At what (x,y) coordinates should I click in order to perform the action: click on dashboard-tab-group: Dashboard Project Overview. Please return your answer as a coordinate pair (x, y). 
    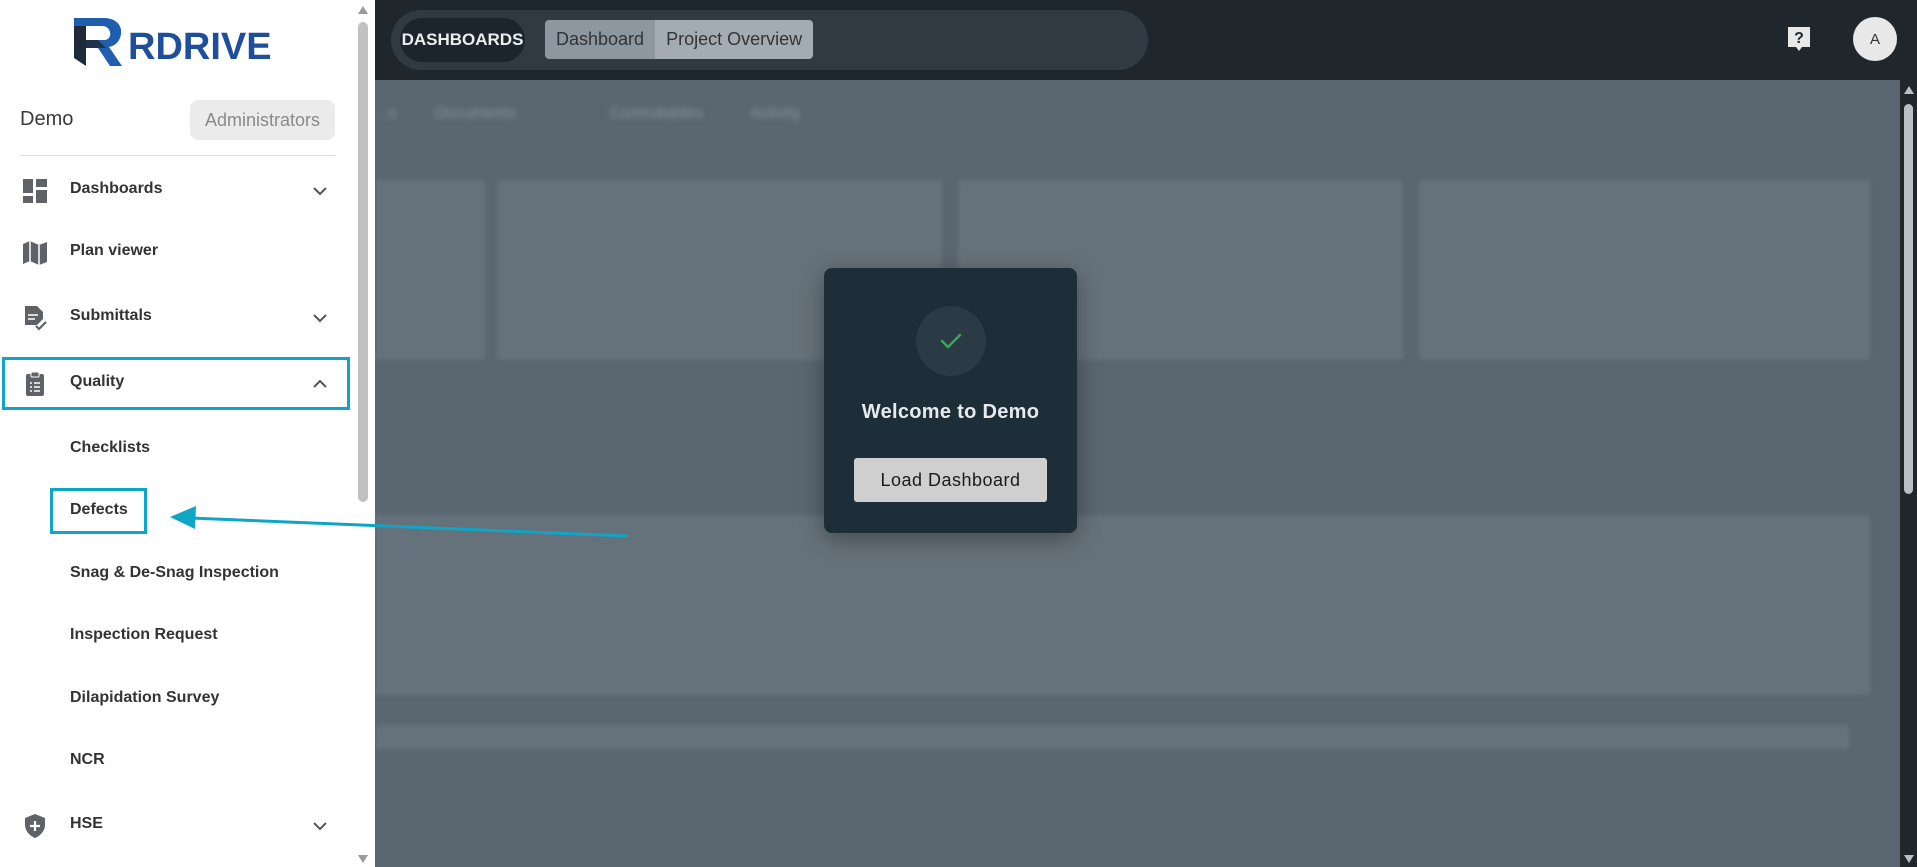
    Looking at the image, I should click on (679, 39).